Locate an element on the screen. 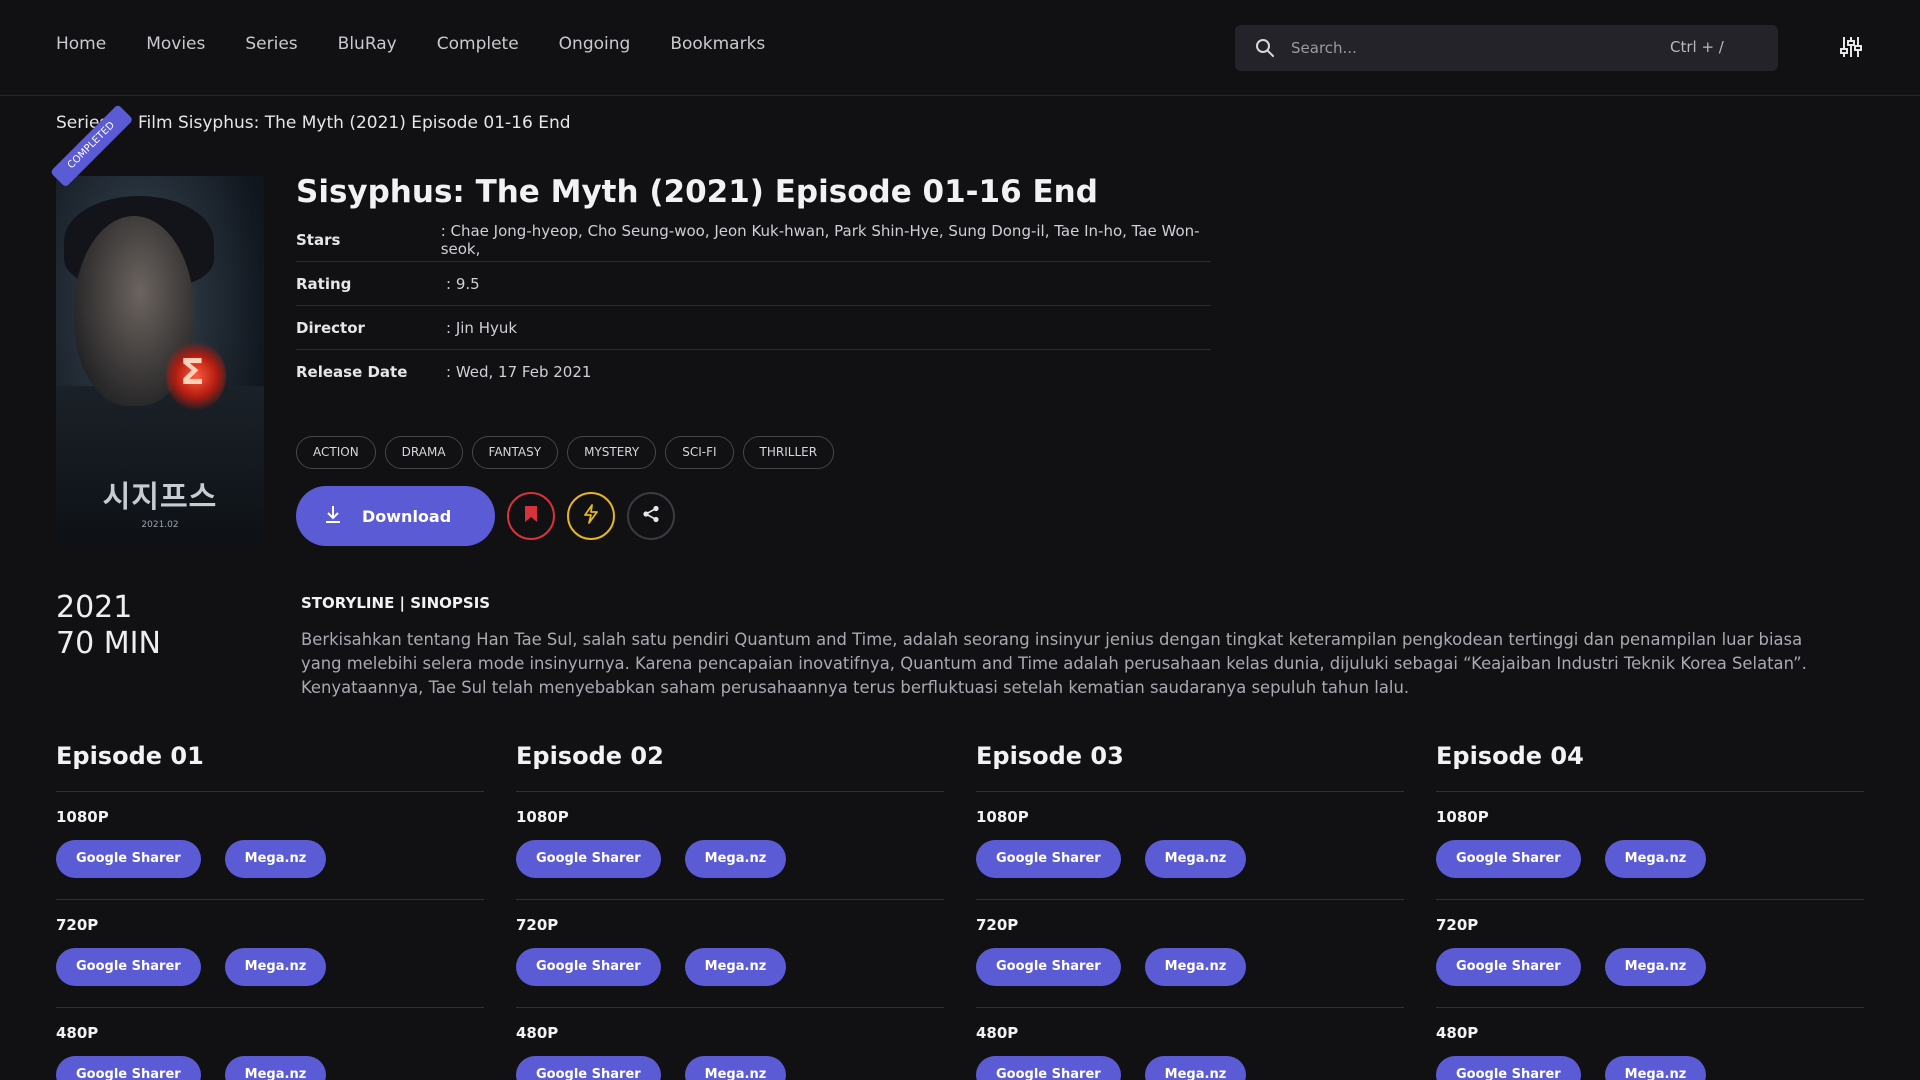  nav-bookmarks: Bookmarks is located at coordinates (717, 44).